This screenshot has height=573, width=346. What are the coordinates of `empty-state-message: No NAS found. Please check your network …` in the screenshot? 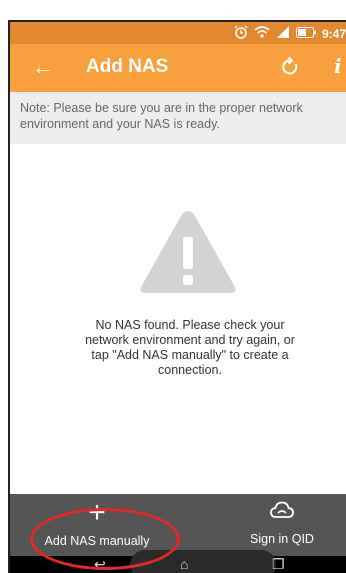 It's located at (190, 347).